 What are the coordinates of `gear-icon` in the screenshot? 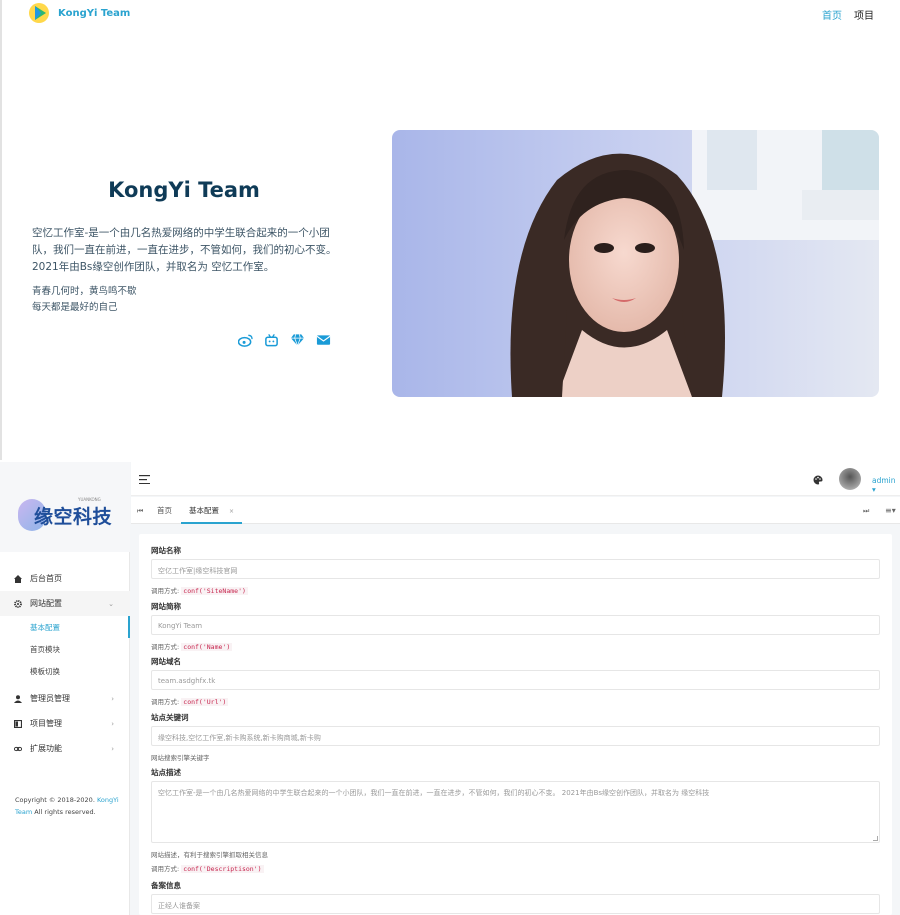 It's located at (18, 603).